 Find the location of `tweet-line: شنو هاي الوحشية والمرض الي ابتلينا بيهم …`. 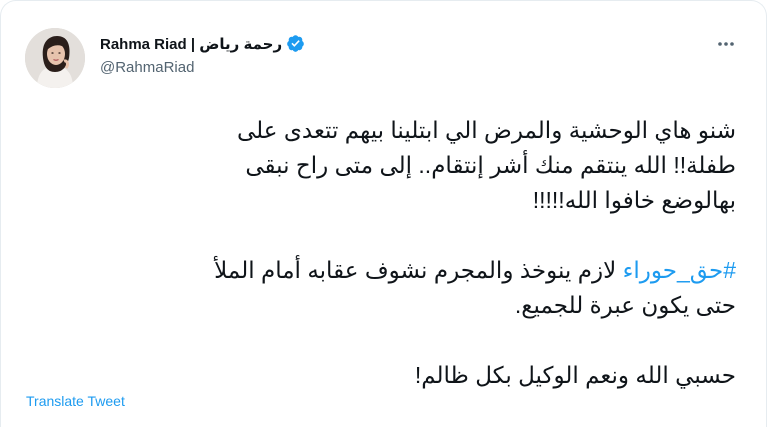

tweet-line: شنو هاي الوحشية والمرض الي ابتلينا بيهم … is located at coordinates (486, 130).